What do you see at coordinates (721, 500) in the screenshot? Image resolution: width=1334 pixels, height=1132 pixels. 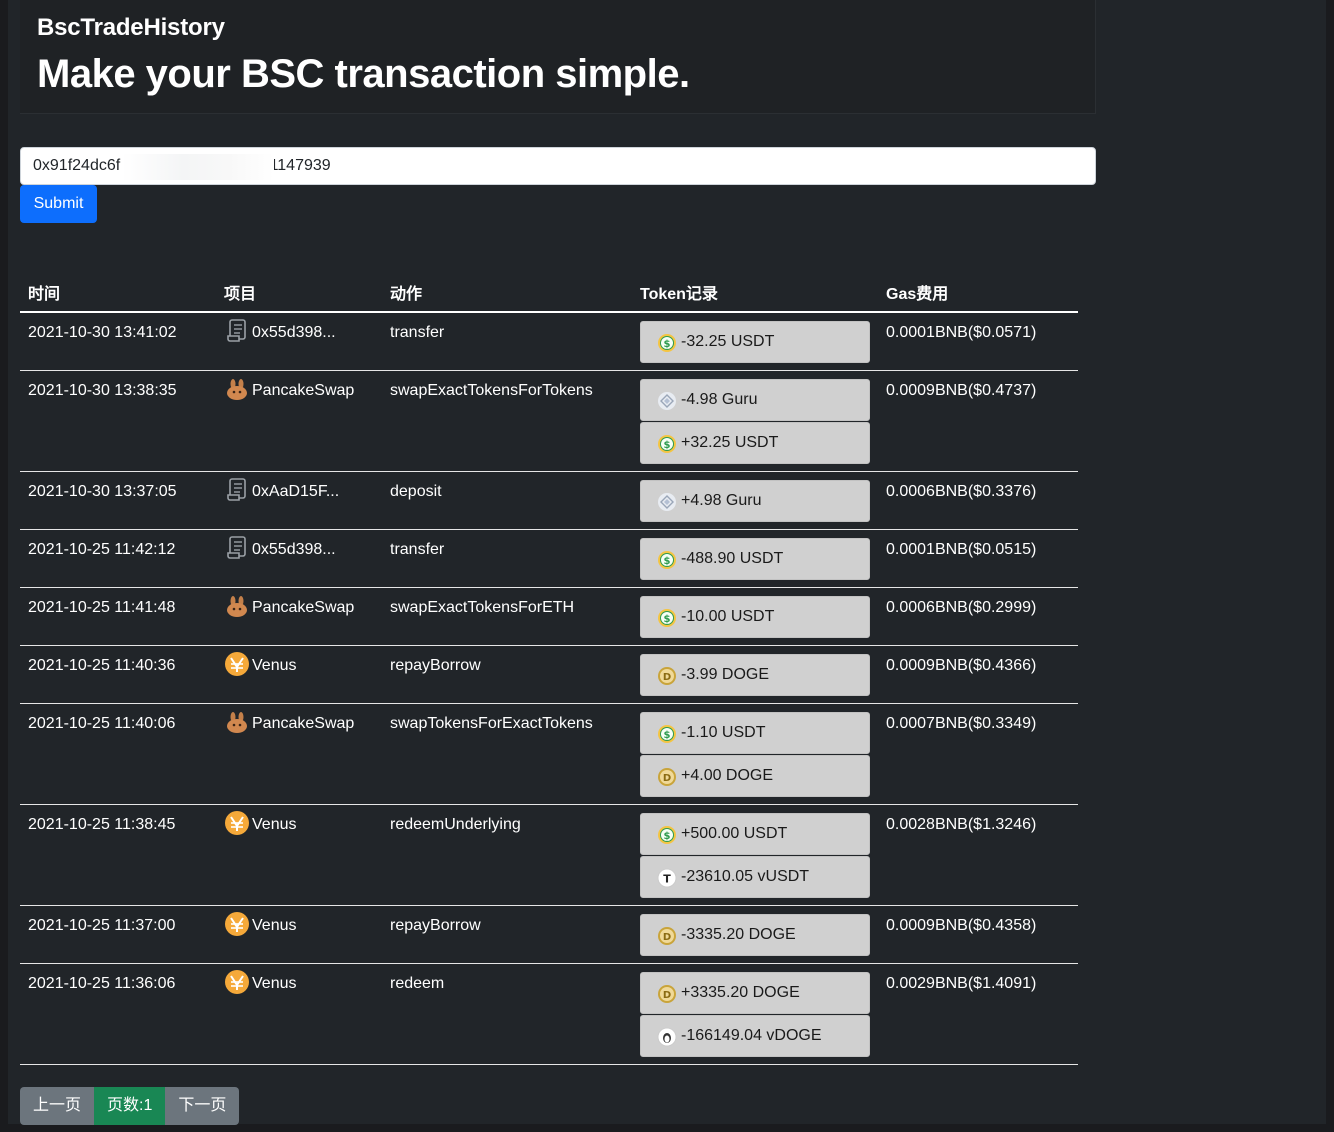 I see `token-amount: +4.98 Guru` at bounding box center [721, 500].